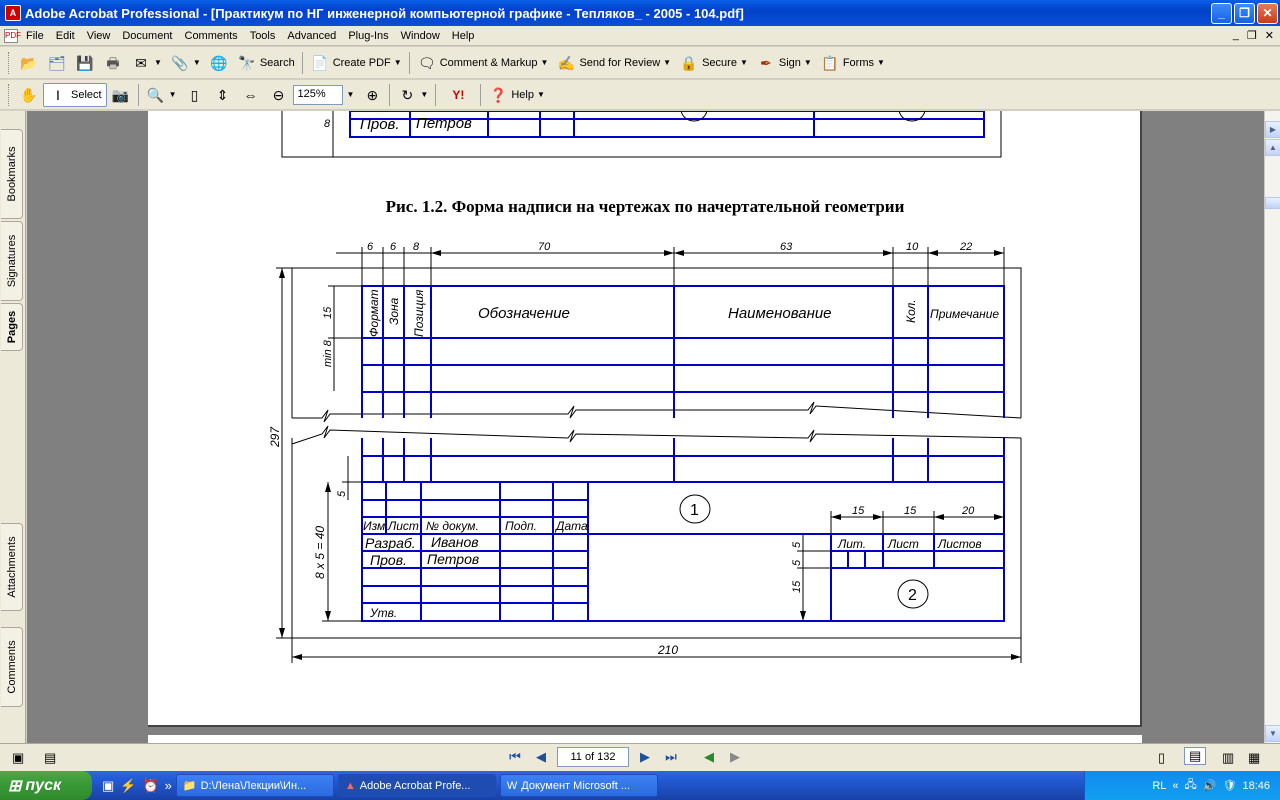 This screenshot has width=1280, height=800. Describe the element at coordinates (671, 757) in the screenshot. I see `last-page-icon: ⏭` at that location.